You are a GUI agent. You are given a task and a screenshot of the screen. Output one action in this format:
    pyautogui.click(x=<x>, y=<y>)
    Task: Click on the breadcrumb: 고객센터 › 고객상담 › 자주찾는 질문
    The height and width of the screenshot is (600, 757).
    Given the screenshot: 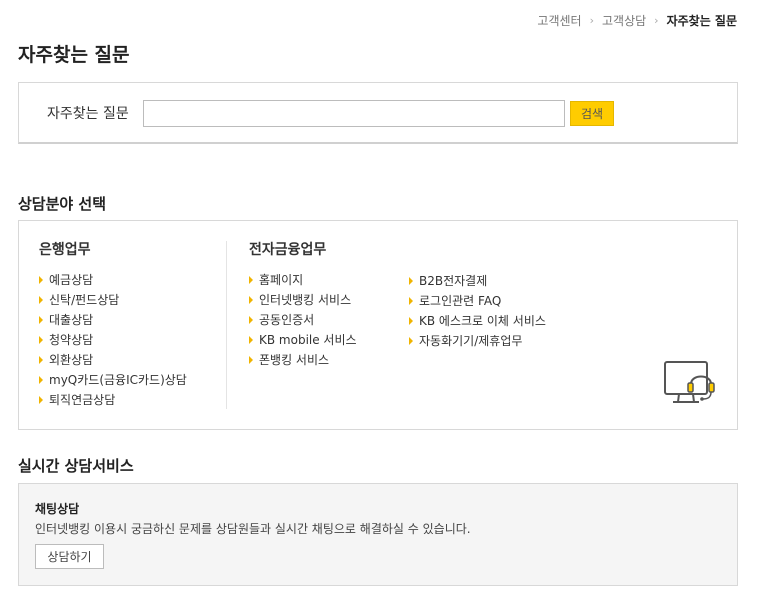 What is the action you would take?
    pyautogui.click(x=637, y=20)
    